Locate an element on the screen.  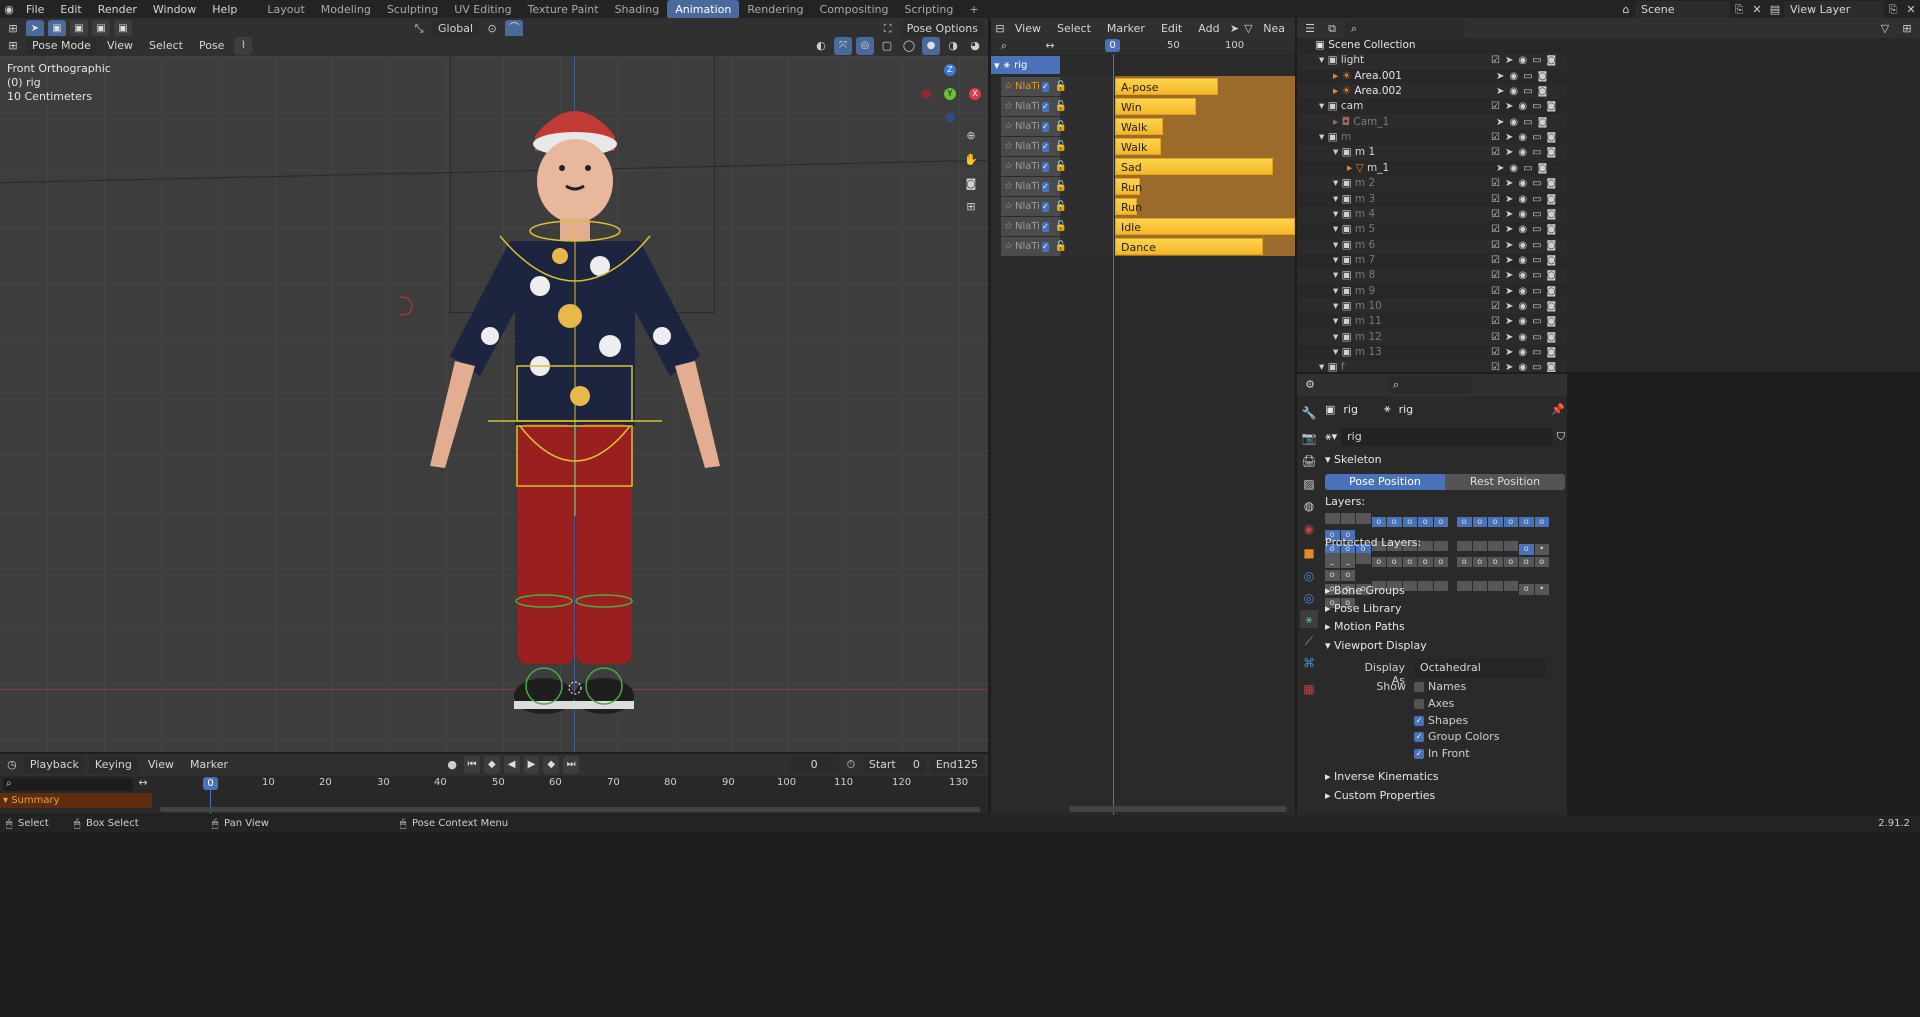
stopwatch-icon: ⏱ is located at coordinates (851, 765).